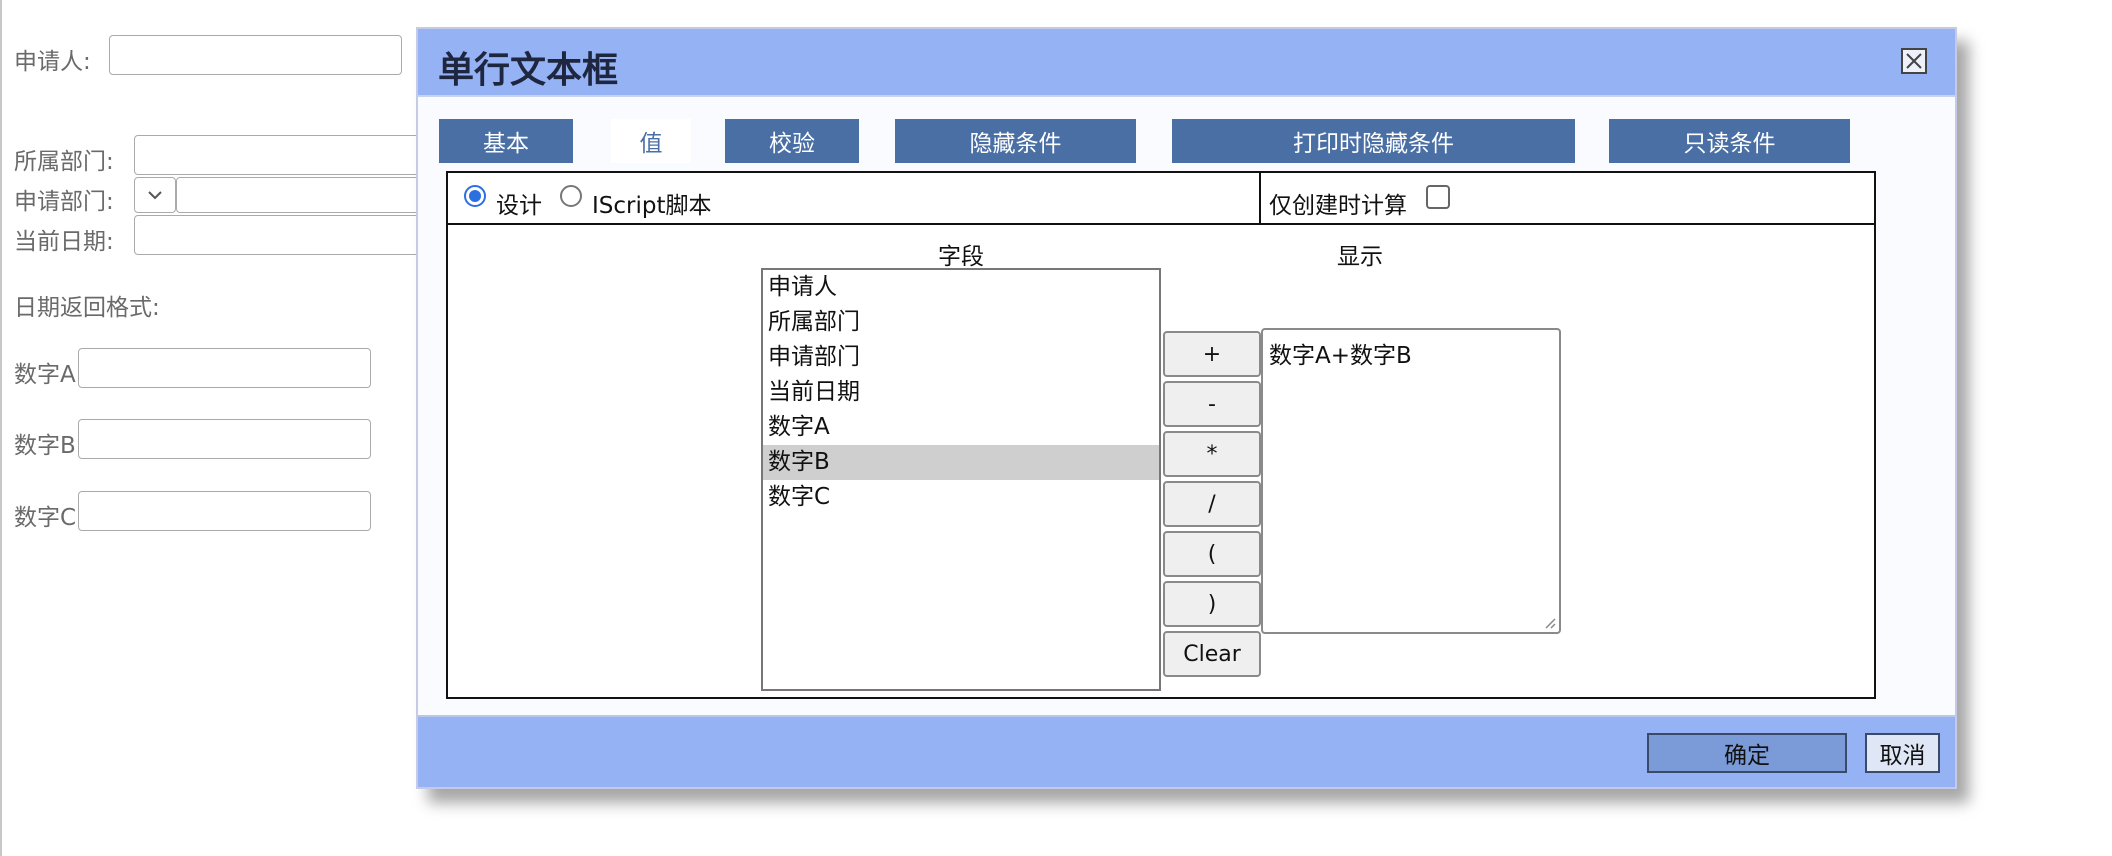 Image resolution: width=2112 pixels, height=856 pixels. I want to click on department-input, so click(279, 155).